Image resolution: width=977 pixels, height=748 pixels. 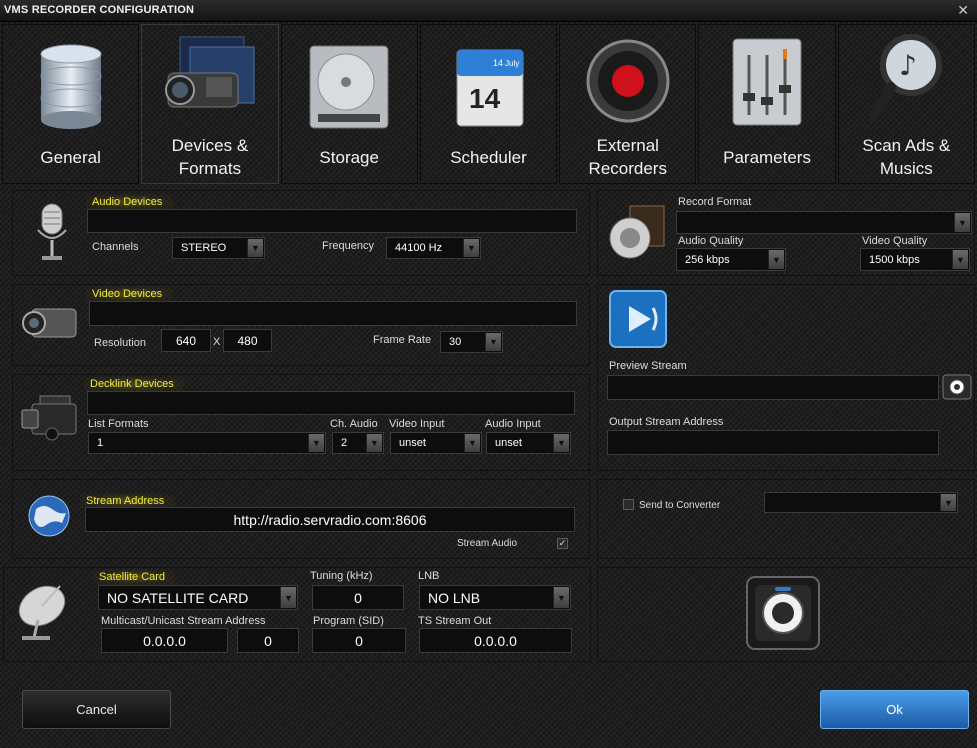 I want to click on tuning-label: Tuning (kHz), so click(x=341, y=576).